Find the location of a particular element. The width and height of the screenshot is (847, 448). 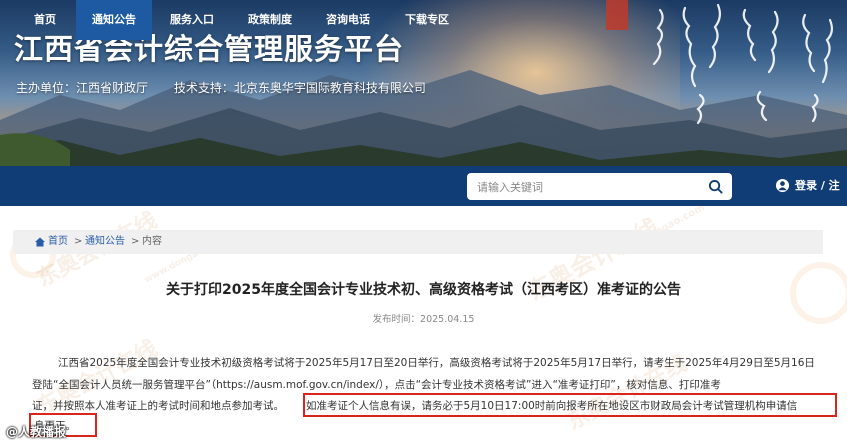

breadcrumb-current: 内容 is located at coordinates (152, 241).